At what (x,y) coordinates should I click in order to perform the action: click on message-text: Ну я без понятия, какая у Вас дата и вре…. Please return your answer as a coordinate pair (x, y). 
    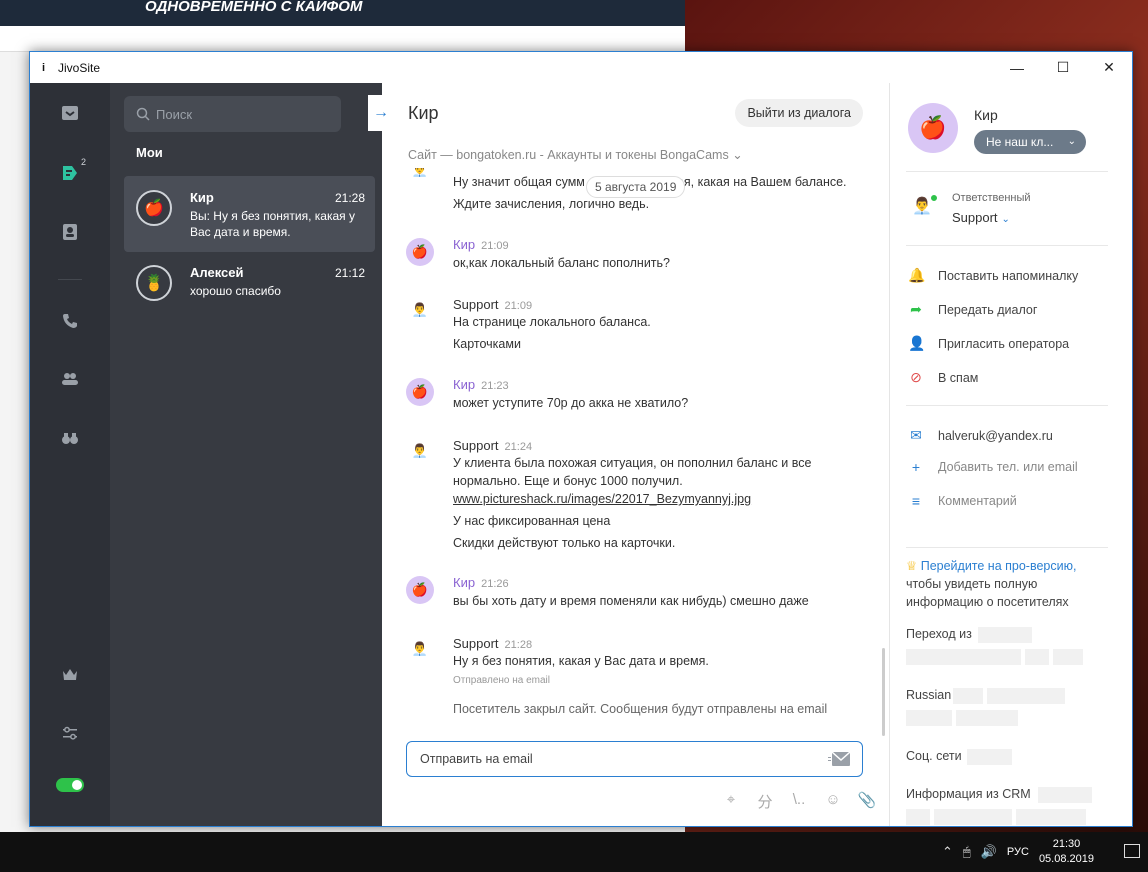
    Looking at the image, I should click on (581, 661).